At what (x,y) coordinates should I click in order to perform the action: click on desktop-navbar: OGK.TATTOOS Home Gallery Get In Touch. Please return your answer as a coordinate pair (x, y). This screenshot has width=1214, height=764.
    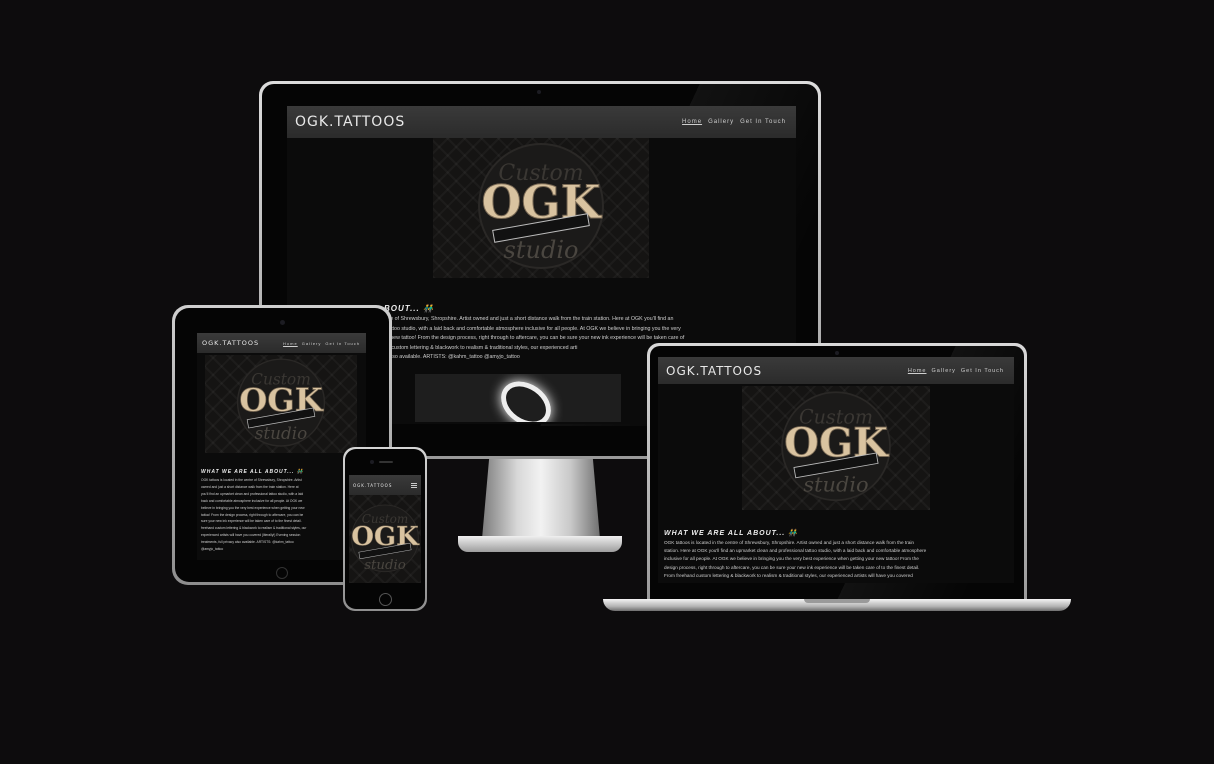
    Looking at the image, I should click on (541, 122).